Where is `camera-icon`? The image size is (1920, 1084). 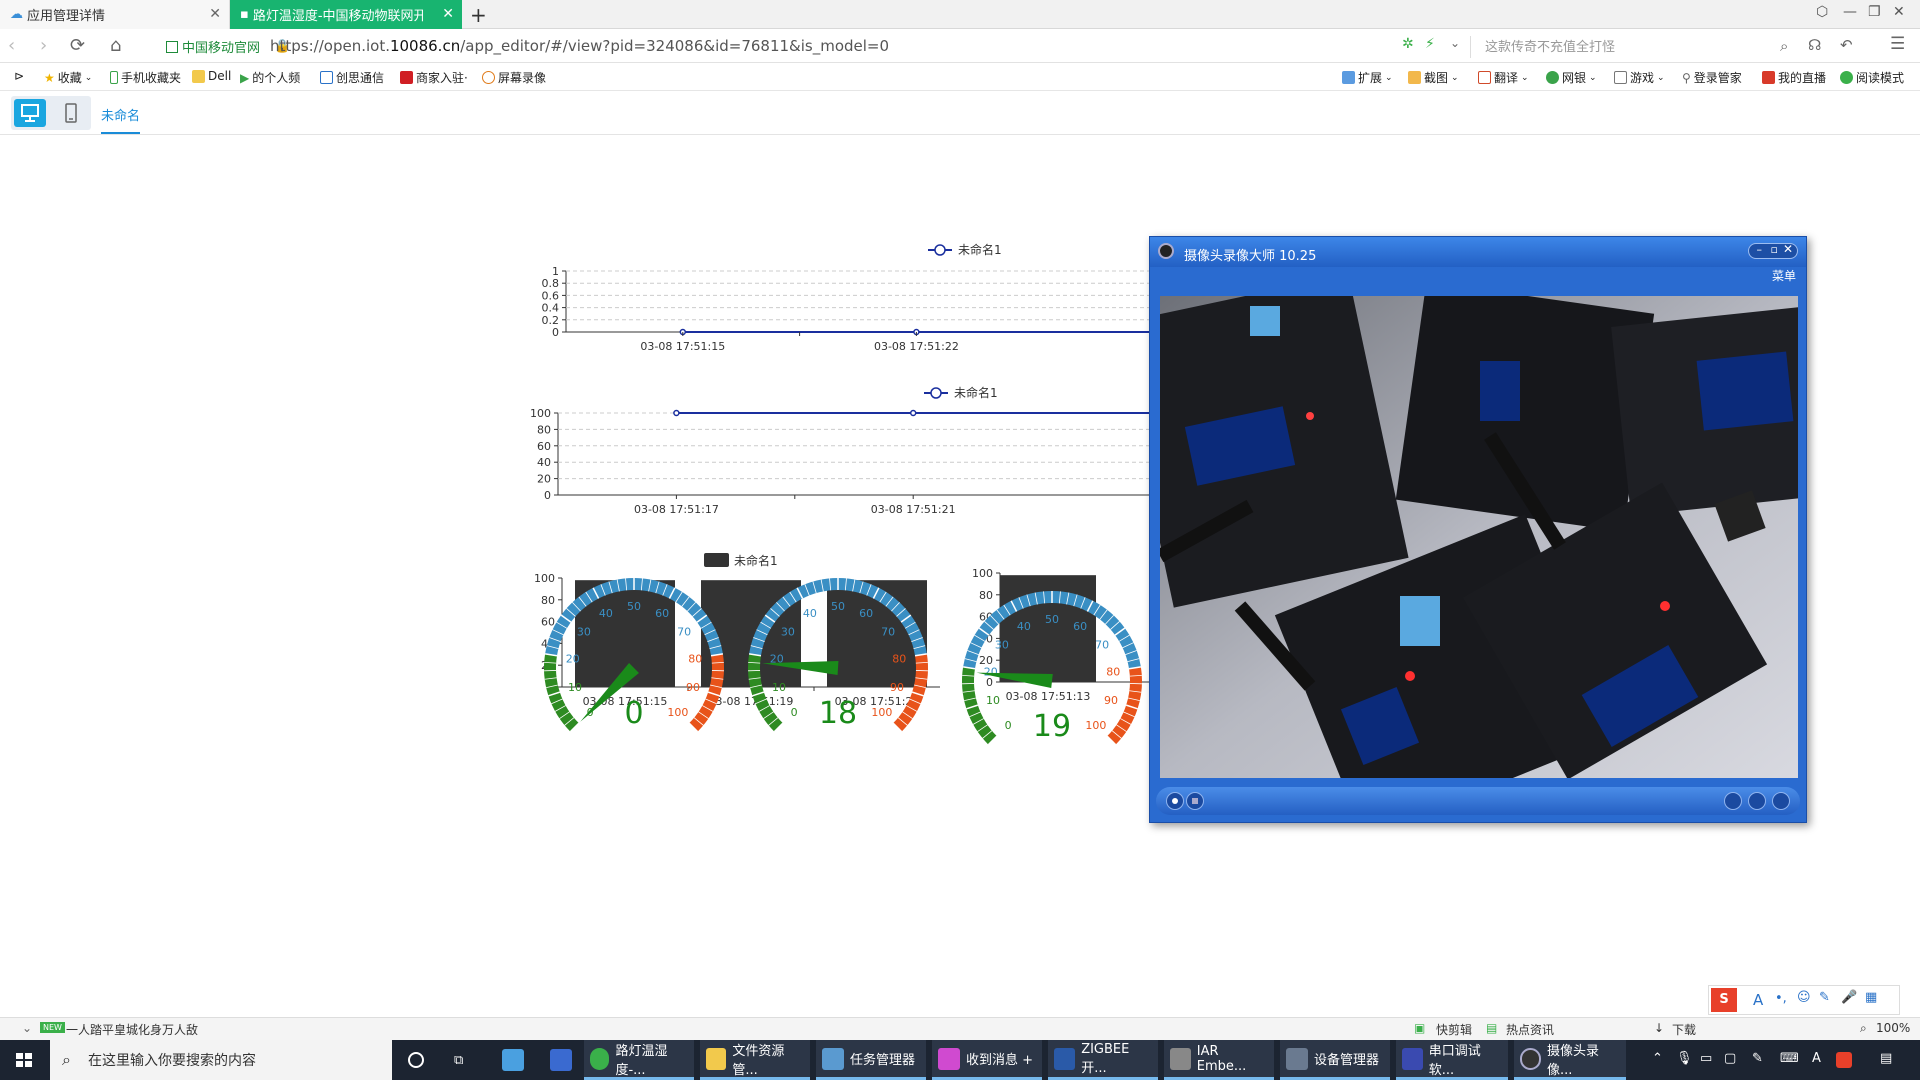 camera-icon is located at coordinates (1733, 801).